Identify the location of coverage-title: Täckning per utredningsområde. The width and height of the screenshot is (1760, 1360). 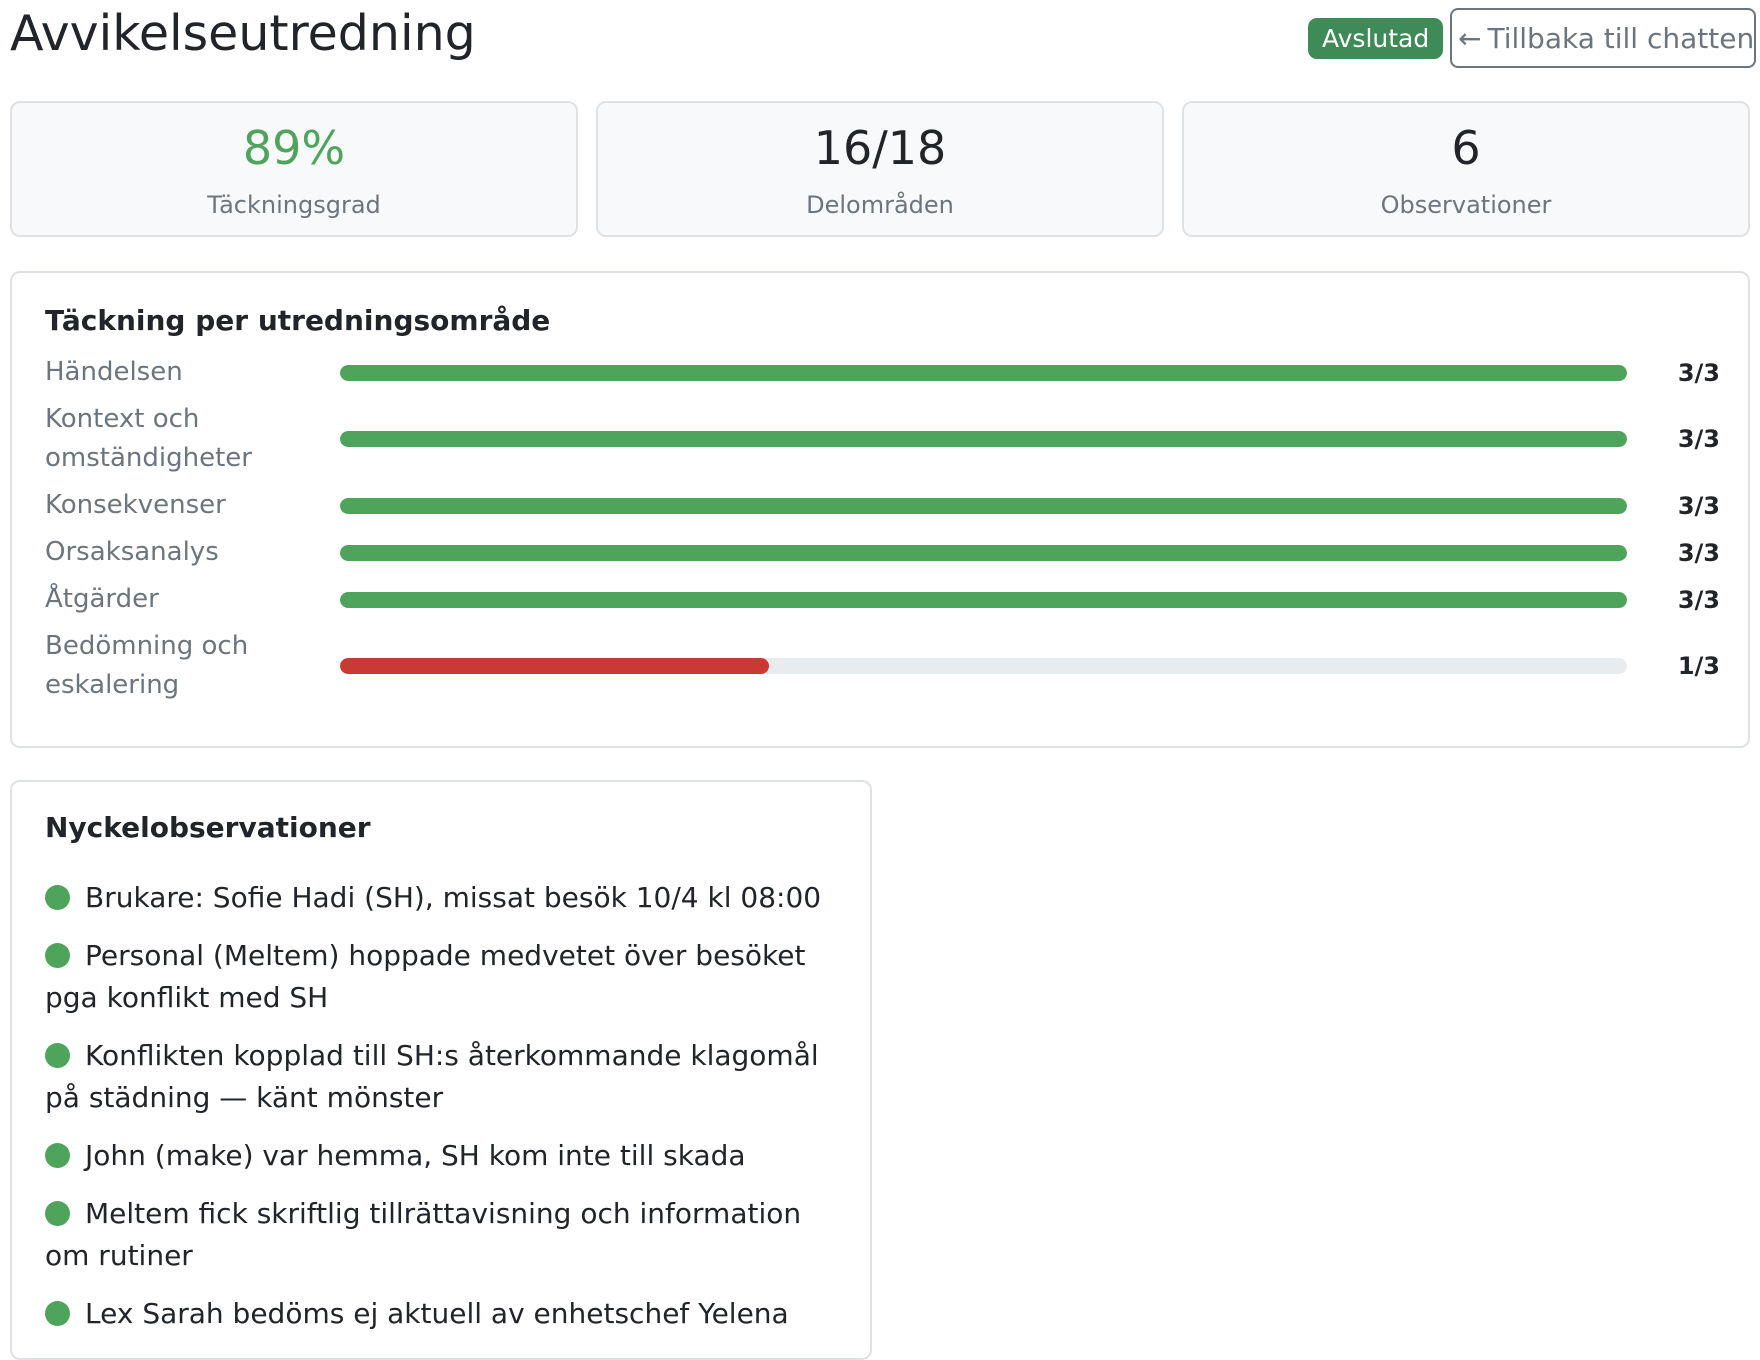
(298, 320).